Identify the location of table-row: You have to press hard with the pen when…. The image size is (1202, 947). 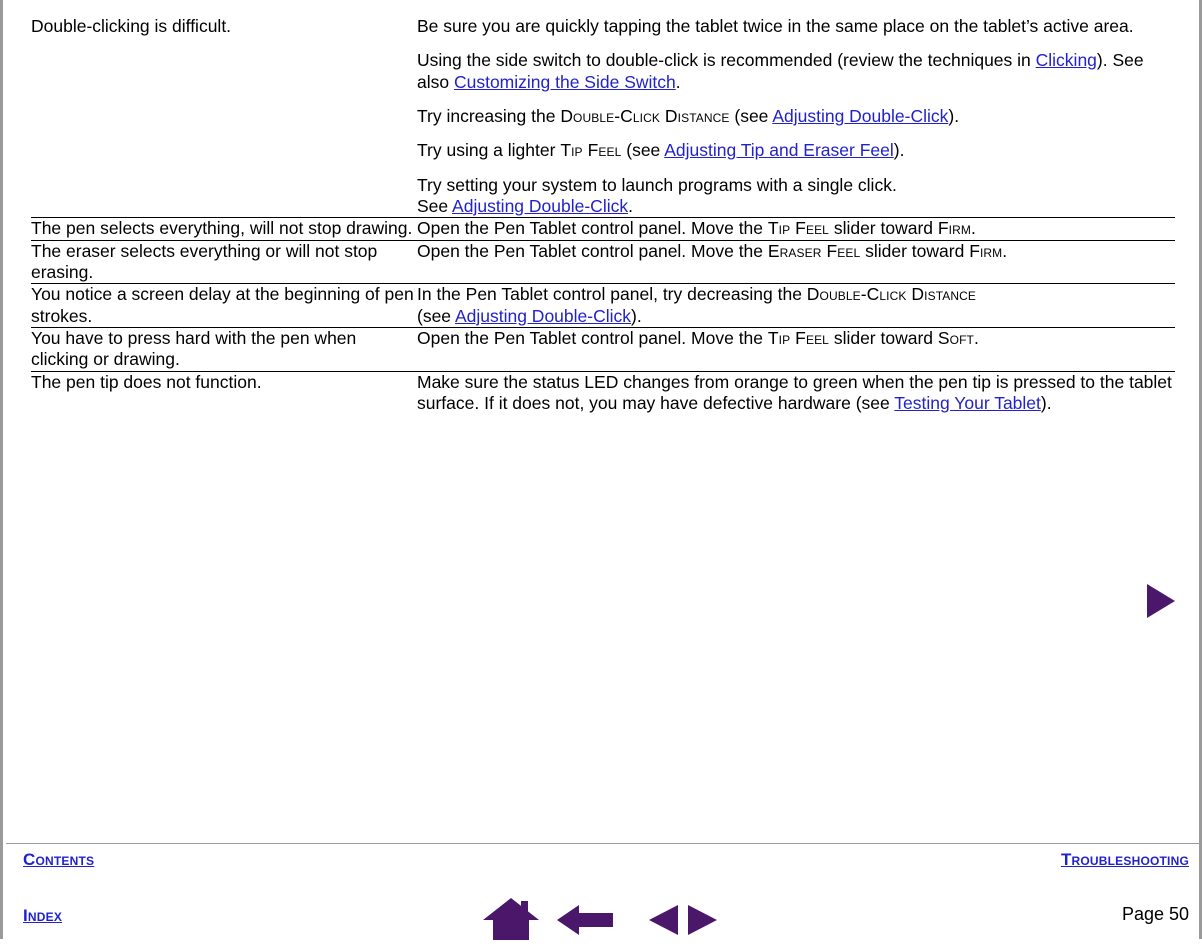
(603, 349).